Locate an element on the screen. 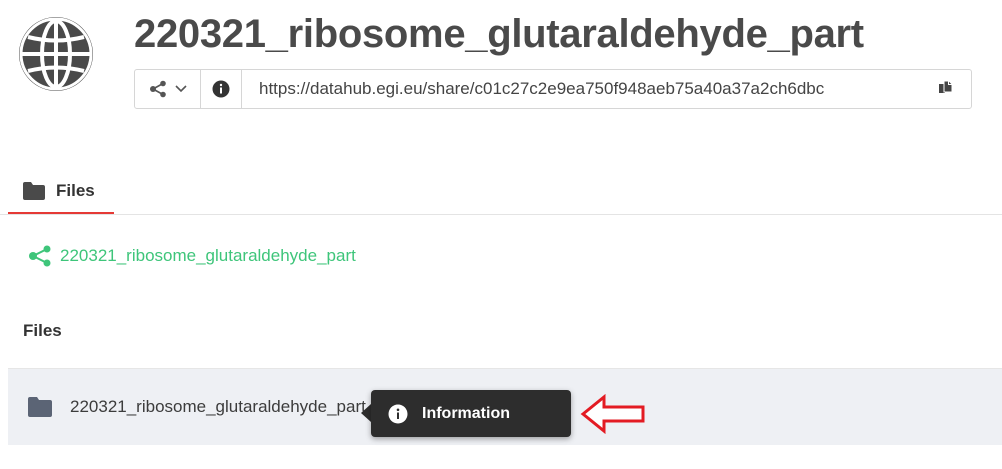 This screenshot has width=1002, height=469. files-heading: Files is located at coordinates (42, 330).